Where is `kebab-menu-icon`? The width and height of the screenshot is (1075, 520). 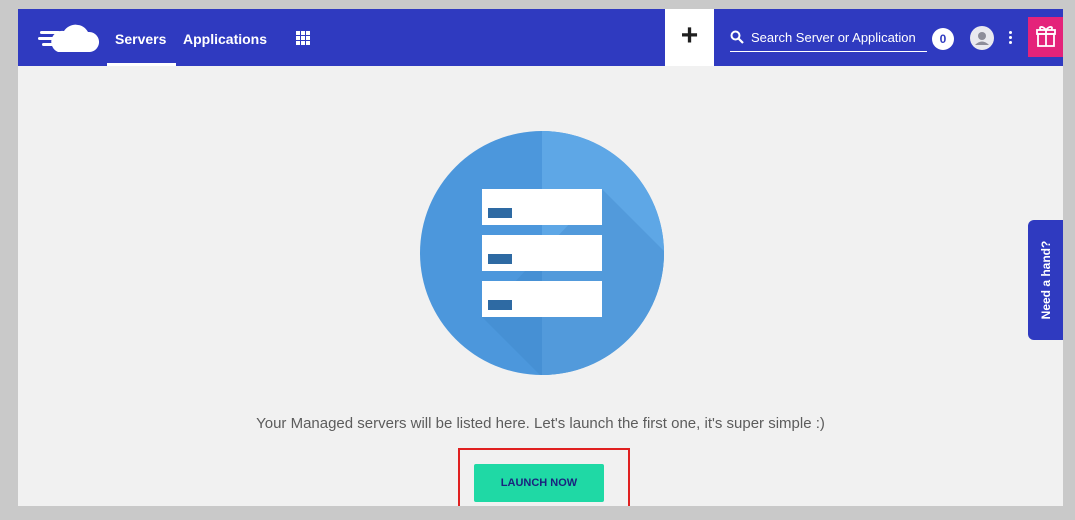
kebab-menu-icon is located at coordinates (1010, 38).